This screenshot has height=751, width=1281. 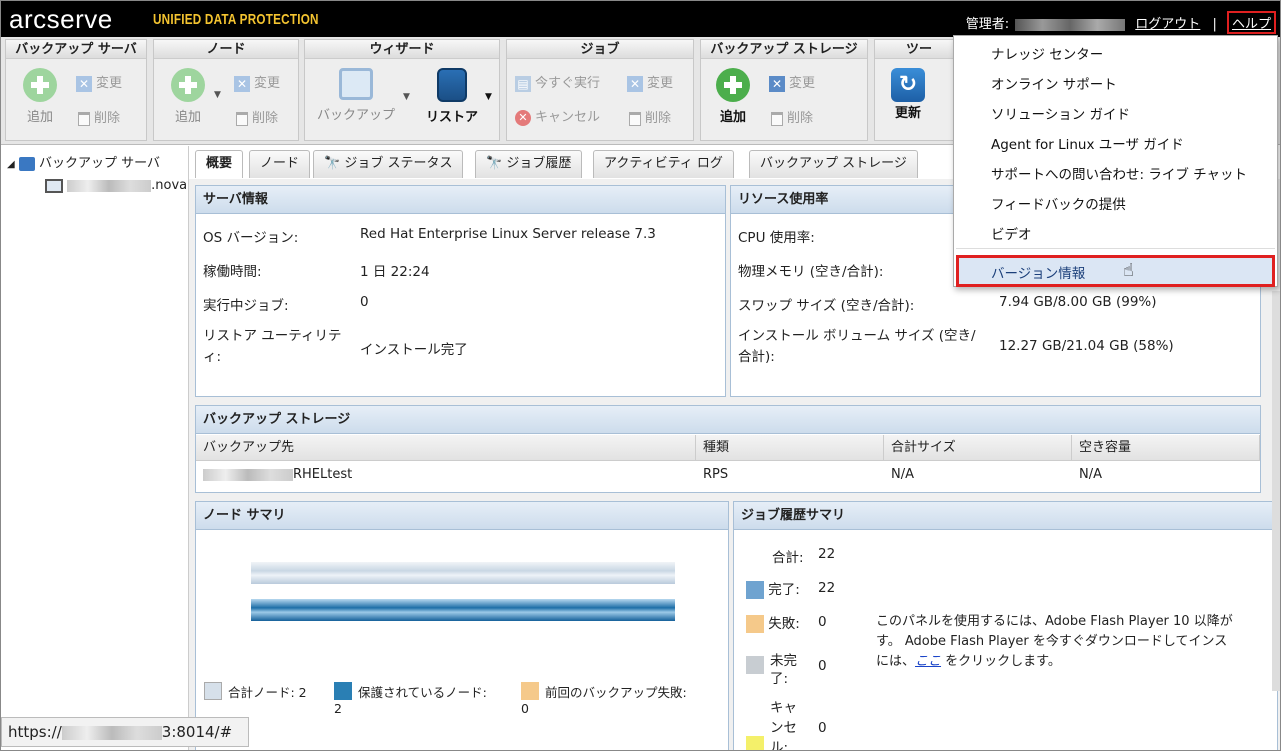 What do you see at coordinates (197, 732) in the screenshot?
I see `status-url-suffix: 3:8014/#` at bounding box center [197, 732].